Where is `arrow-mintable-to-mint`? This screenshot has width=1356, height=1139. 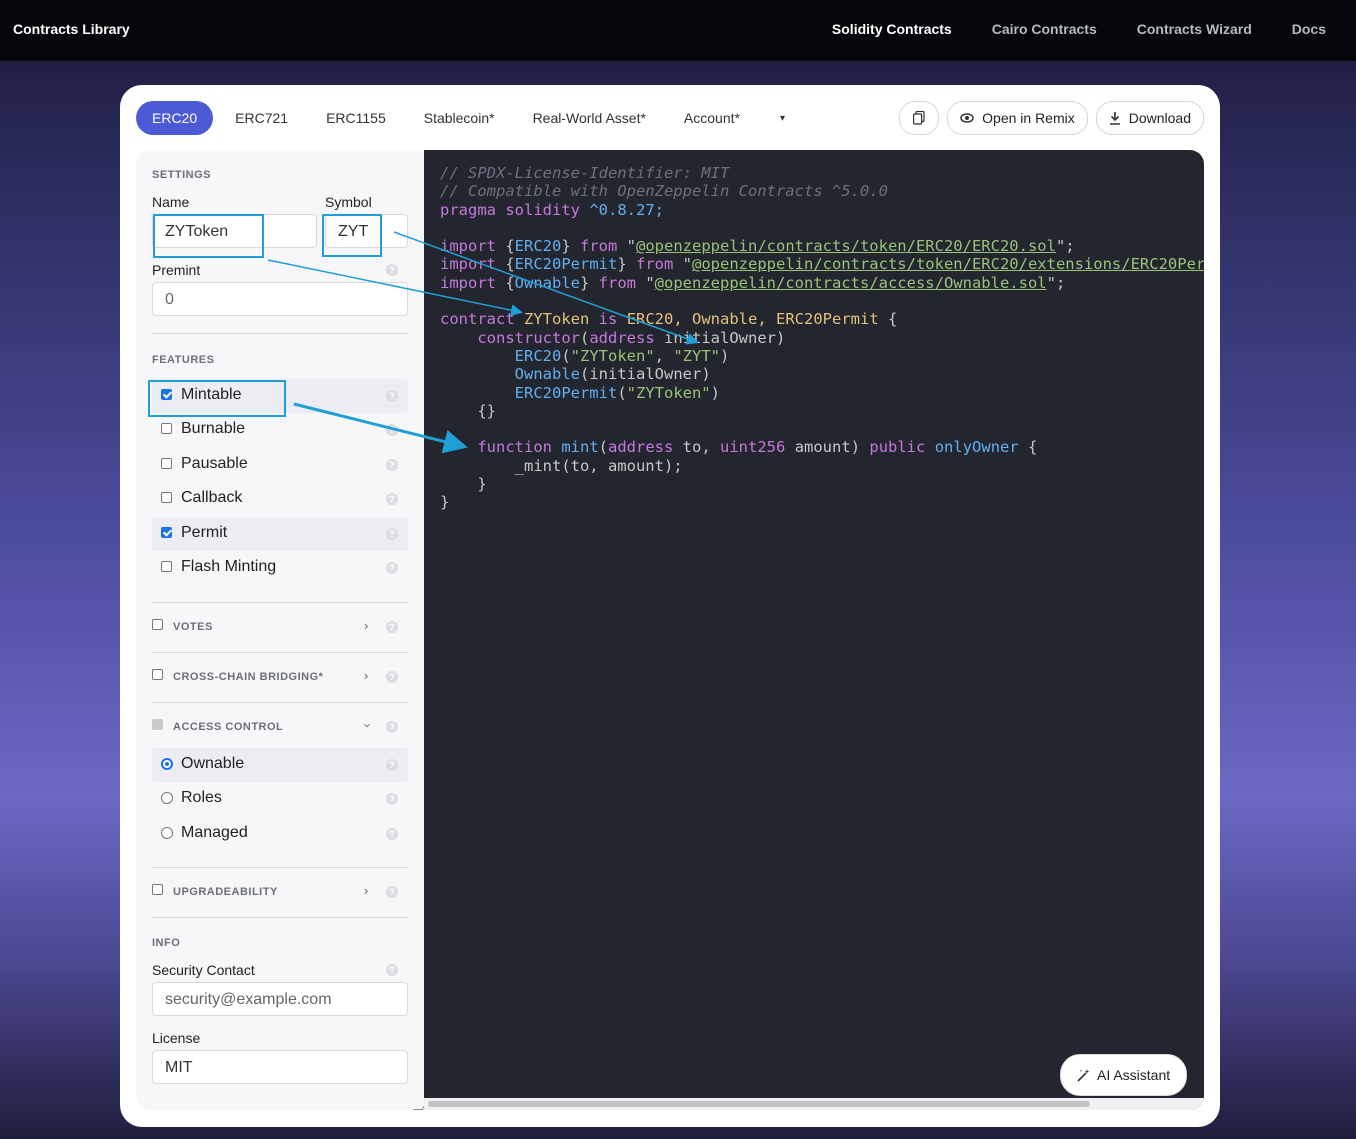
arrow-mintable-to-mint is located at coordinates (380, 428).